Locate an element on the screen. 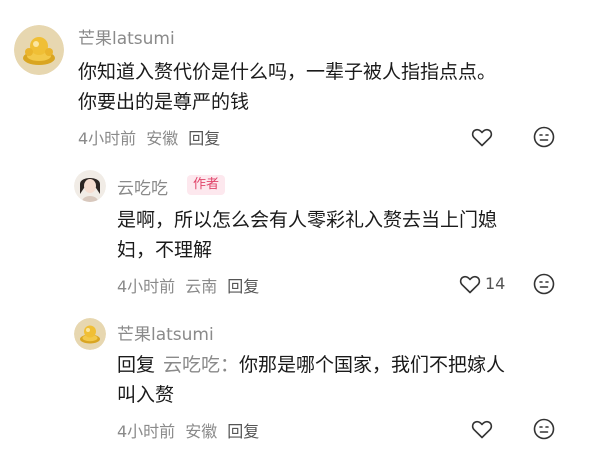  username: 云吃吃 is located at coordinates (142, 186).